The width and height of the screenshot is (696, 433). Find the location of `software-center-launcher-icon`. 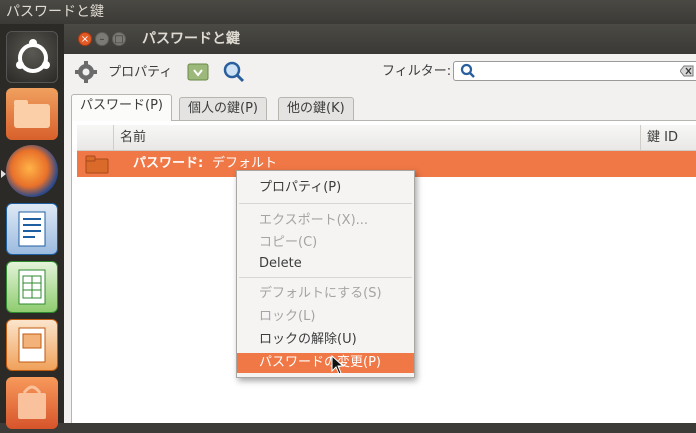

software-center-launcher-icon is located at coordinates (32, 403).